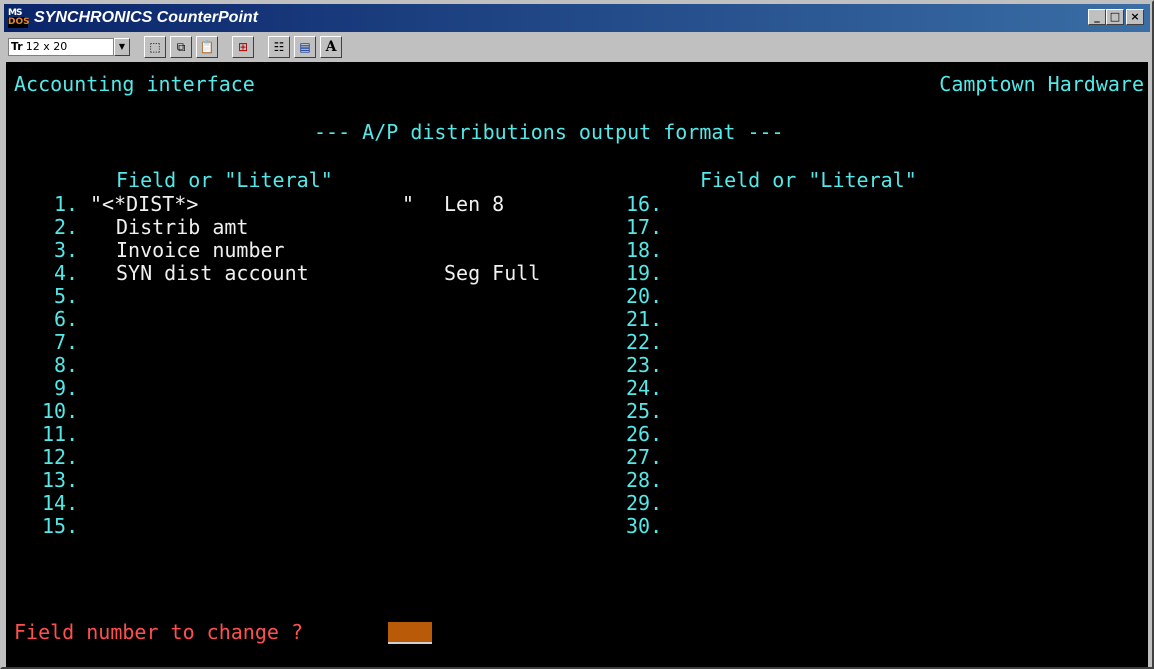 Image resolution: width=1154 pixels, height=669 pixels. I want to click on row-number: 10., so click(60, 411).